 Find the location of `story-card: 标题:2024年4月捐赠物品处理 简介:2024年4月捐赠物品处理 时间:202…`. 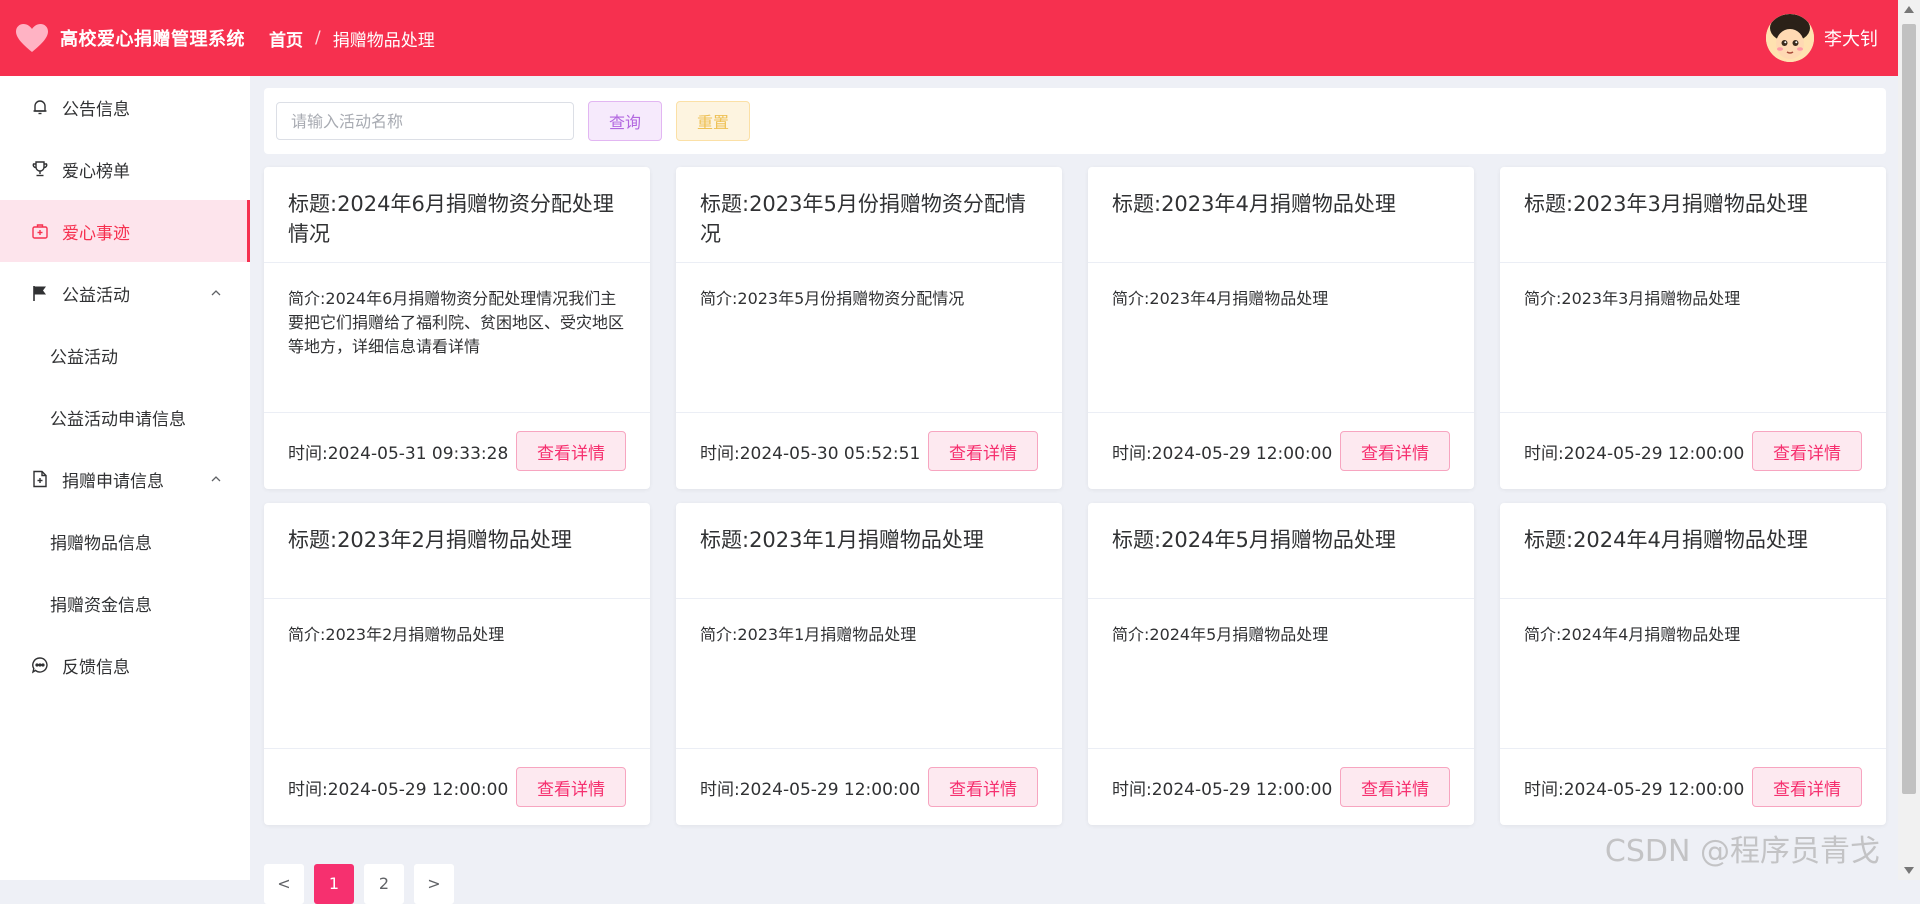

story-card: 标题:2024年4月捐赠物品处理 简介:2024年4月捐赠物品处理 时间:202… is located at coordinates (1693, 664).